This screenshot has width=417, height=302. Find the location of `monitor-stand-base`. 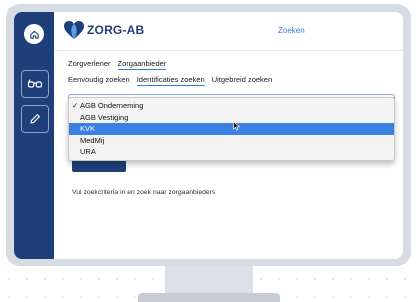

monitor-stand-base is located at coordinates (209, 297).